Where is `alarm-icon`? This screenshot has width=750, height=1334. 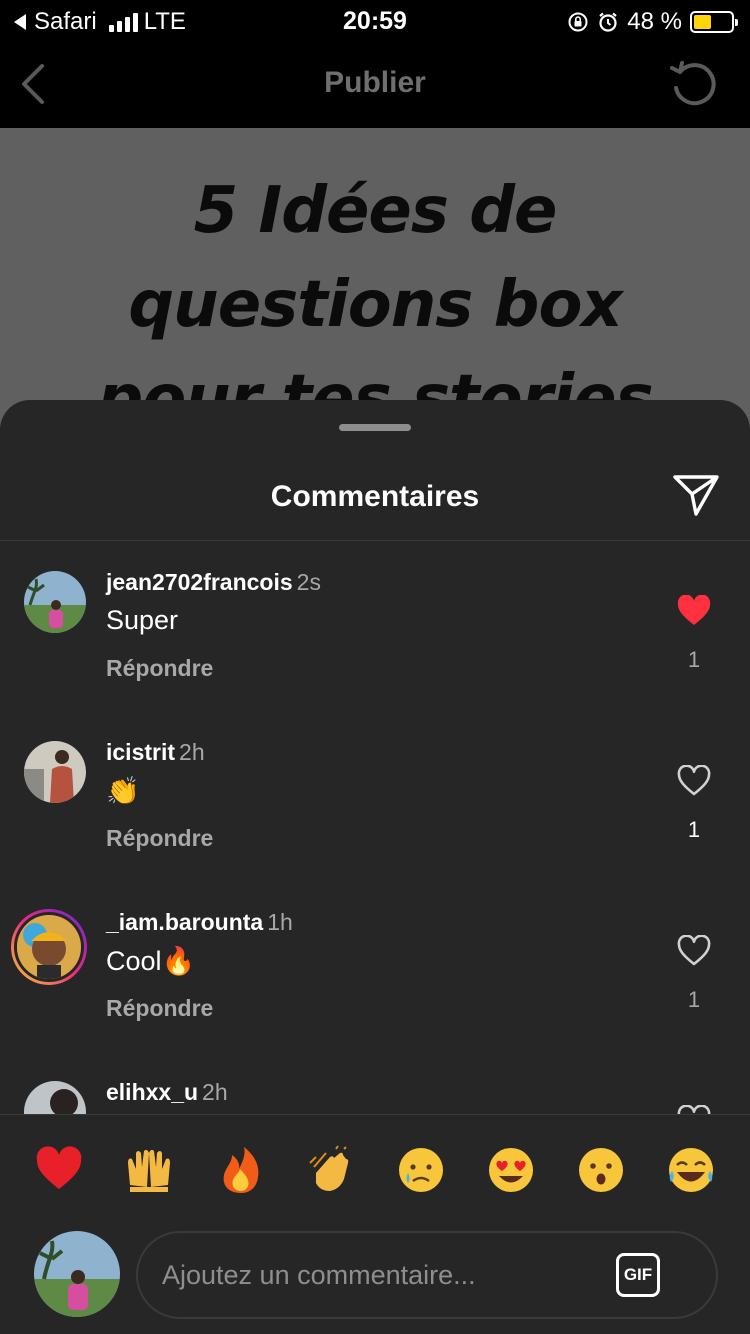 alarm-icon is located at coordinates (608, 22).